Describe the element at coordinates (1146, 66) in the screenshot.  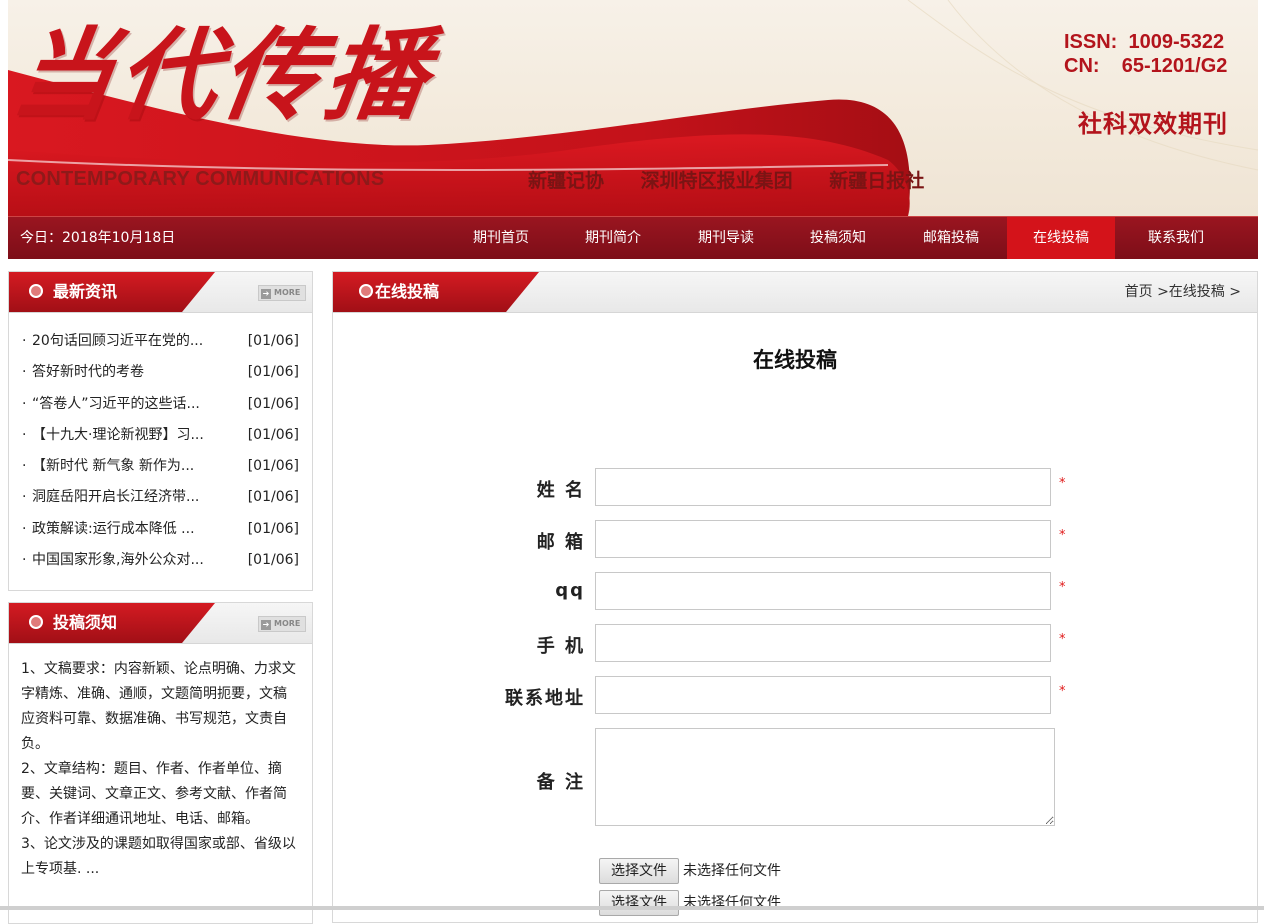
I see `cn-number: CN: 65-1201/G2` at that location.